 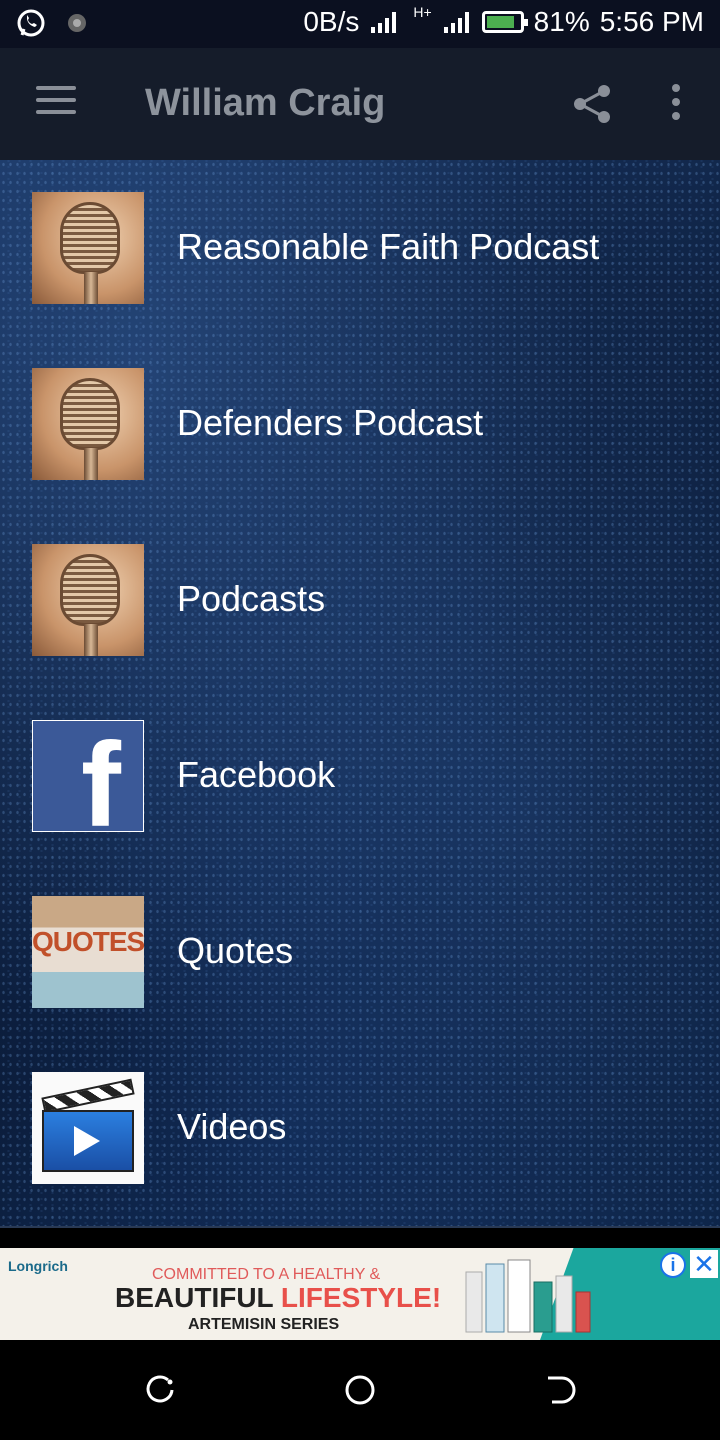 I want to click on status-left, so click(x=52, y=23).